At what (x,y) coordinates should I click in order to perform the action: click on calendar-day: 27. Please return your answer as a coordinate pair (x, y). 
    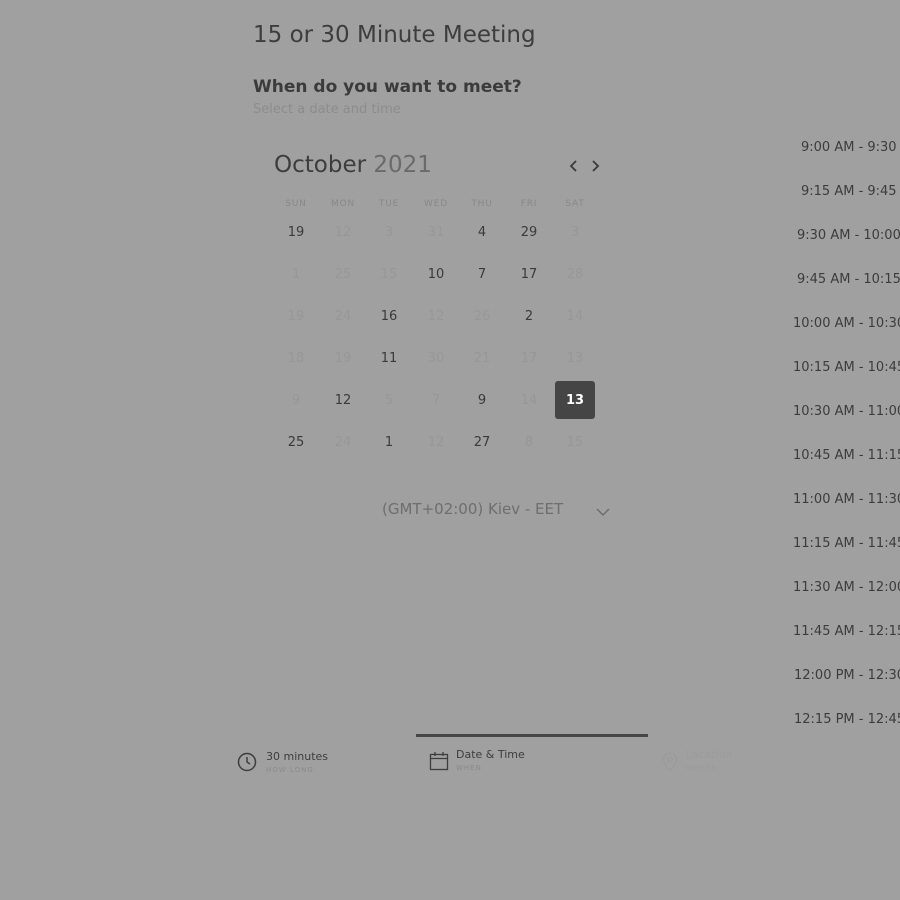
    Looking at the image, I should click on (482, 442).